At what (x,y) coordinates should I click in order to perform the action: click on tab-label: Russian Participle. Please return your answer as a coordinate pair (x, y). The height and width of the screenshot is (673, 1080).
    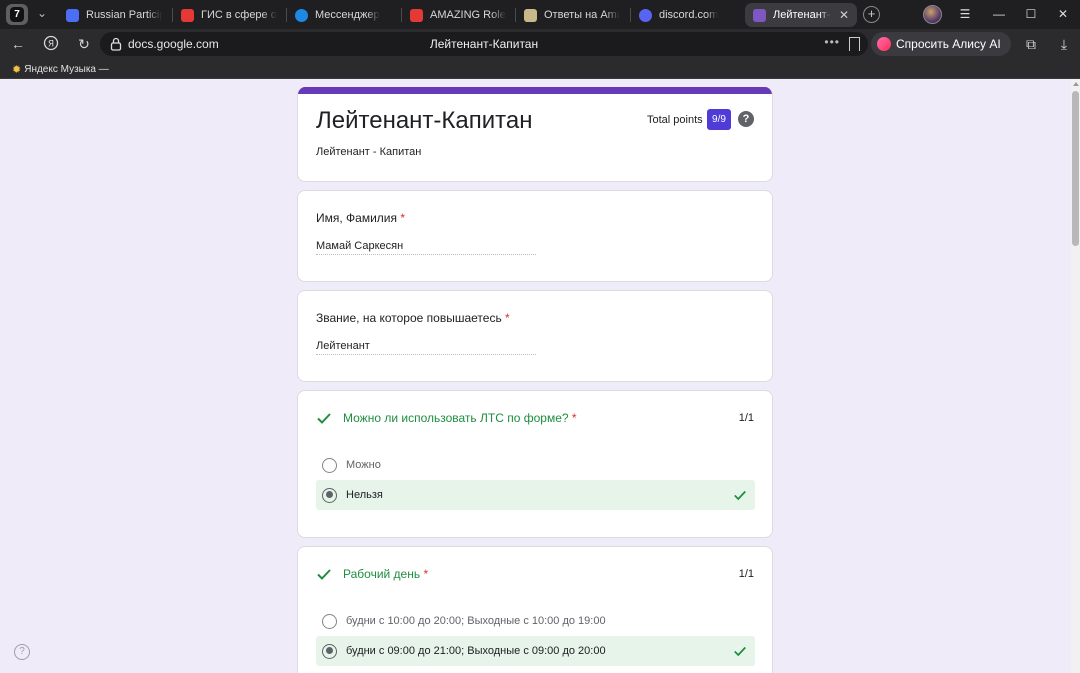
    Looking at the image, I should click on (124, 15).